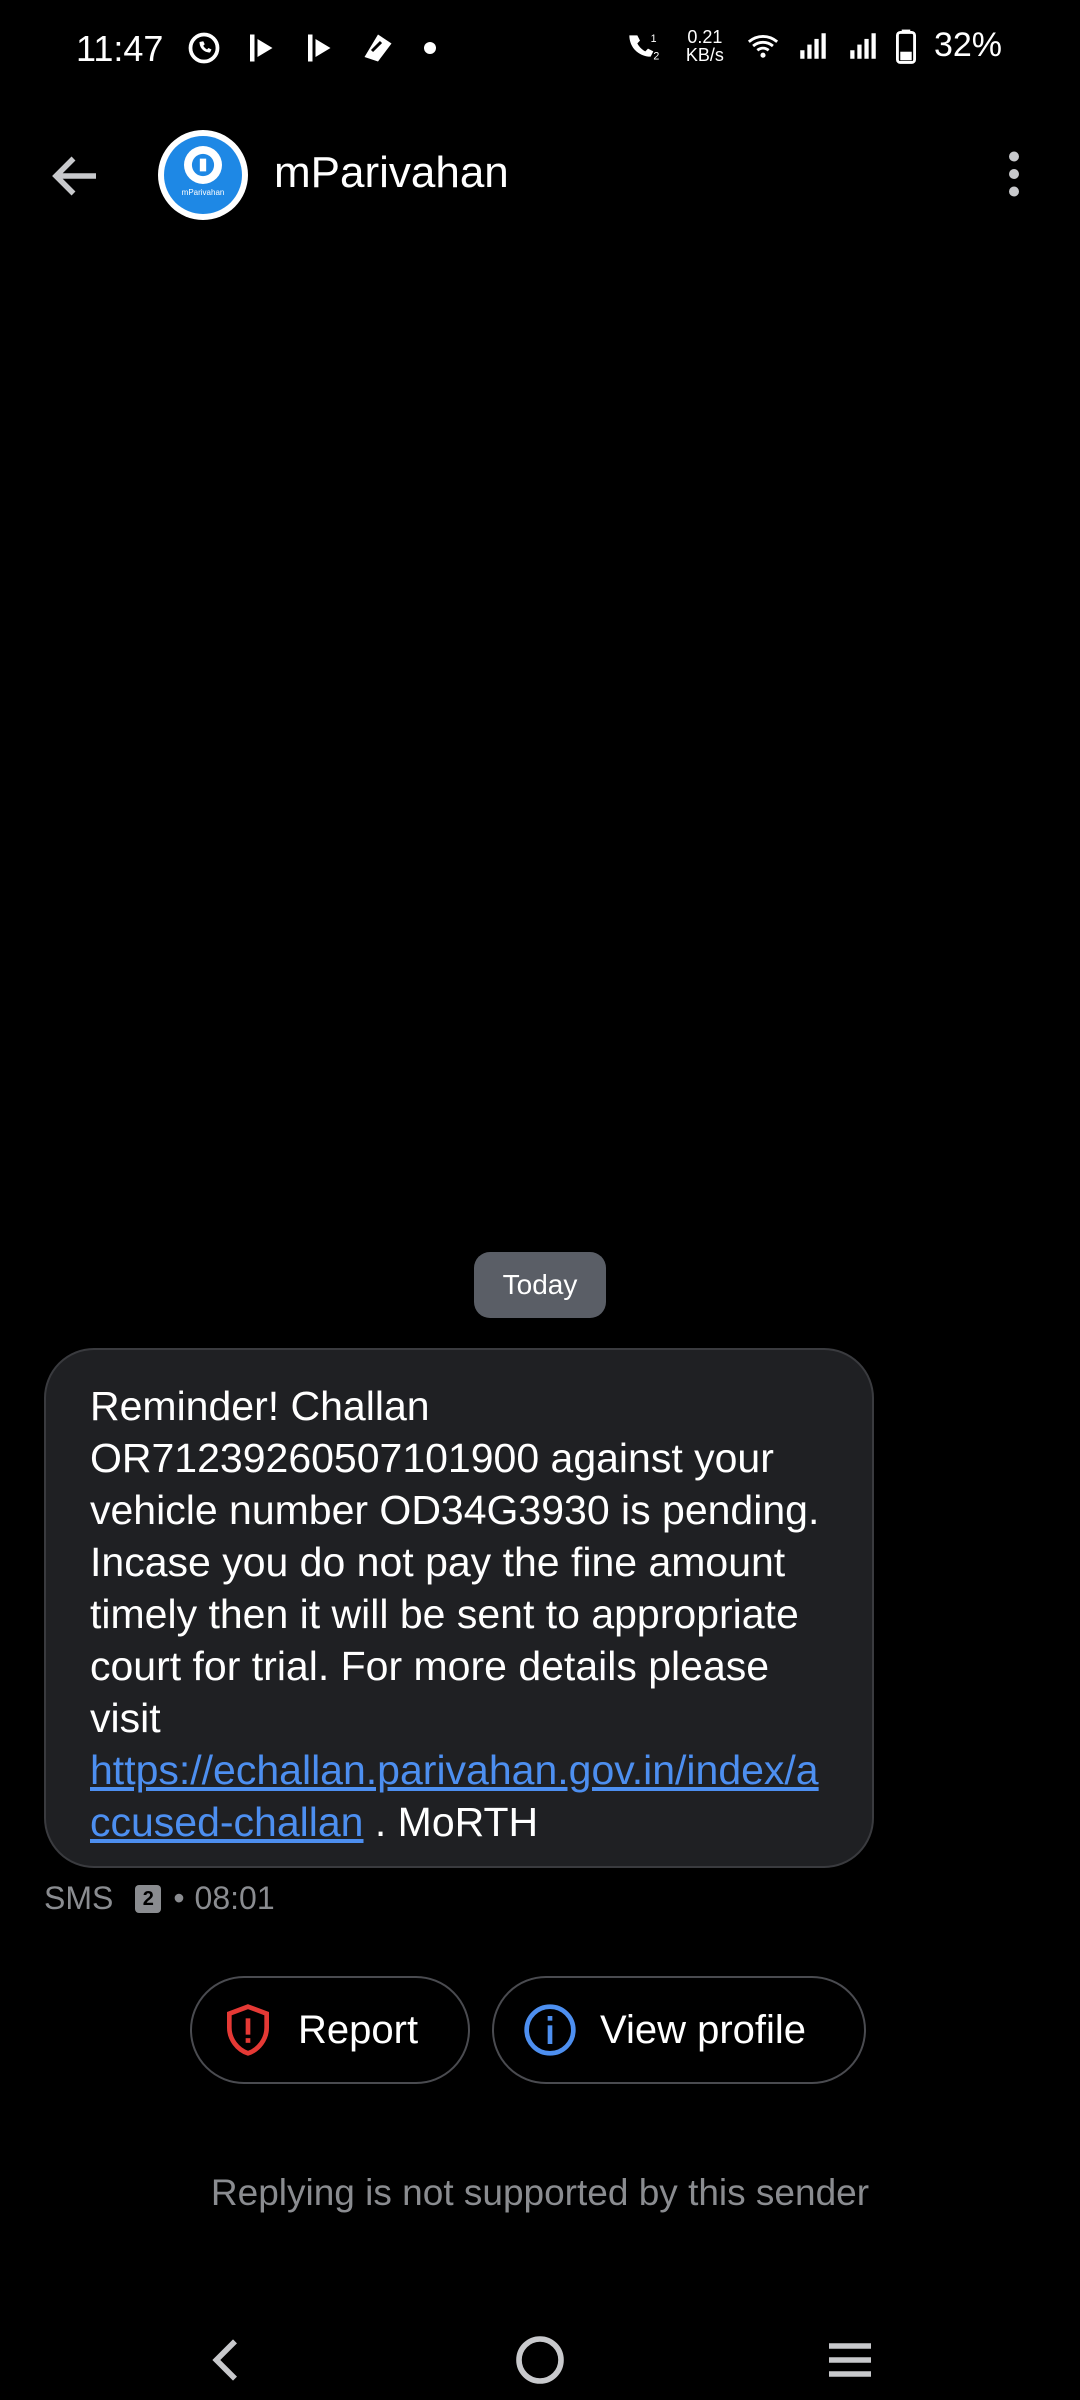 The height and width of the screenshot is (2400, 1080). I want to click on message-meta: SMS 2 • 08:01, so click(159, 1898).